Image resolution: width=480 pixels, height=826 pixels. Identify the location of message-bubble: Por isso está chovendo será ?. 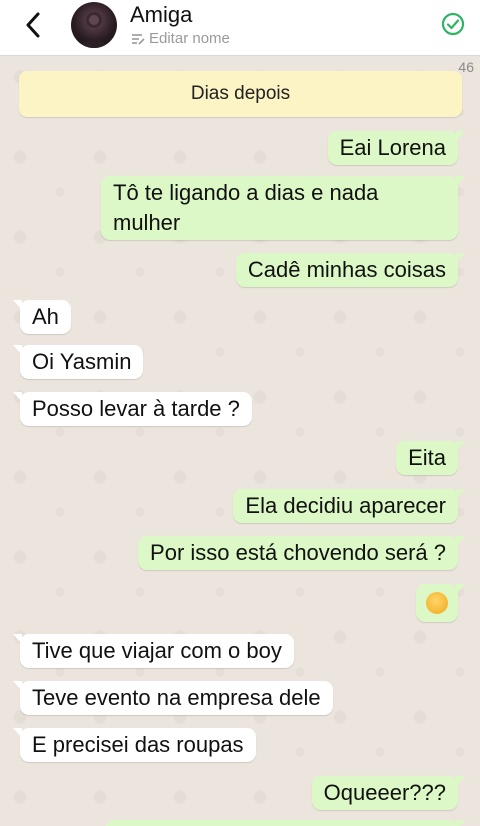
(301, 553).